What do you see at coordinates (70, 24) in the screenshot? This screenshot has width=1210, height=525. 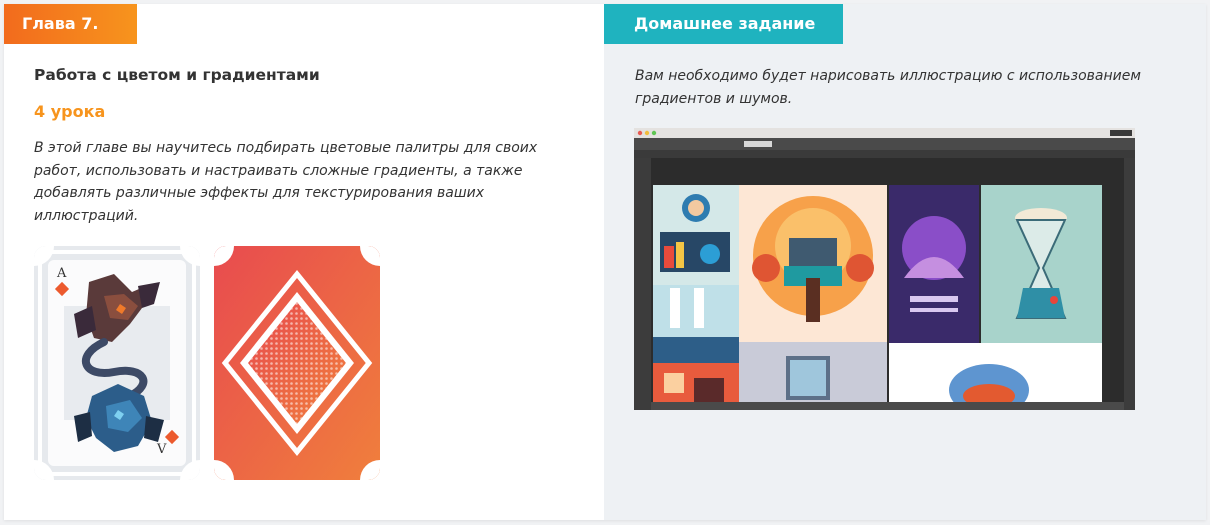 I see `chapter-tag: Глава 7.` at bounding box center [70, 24].